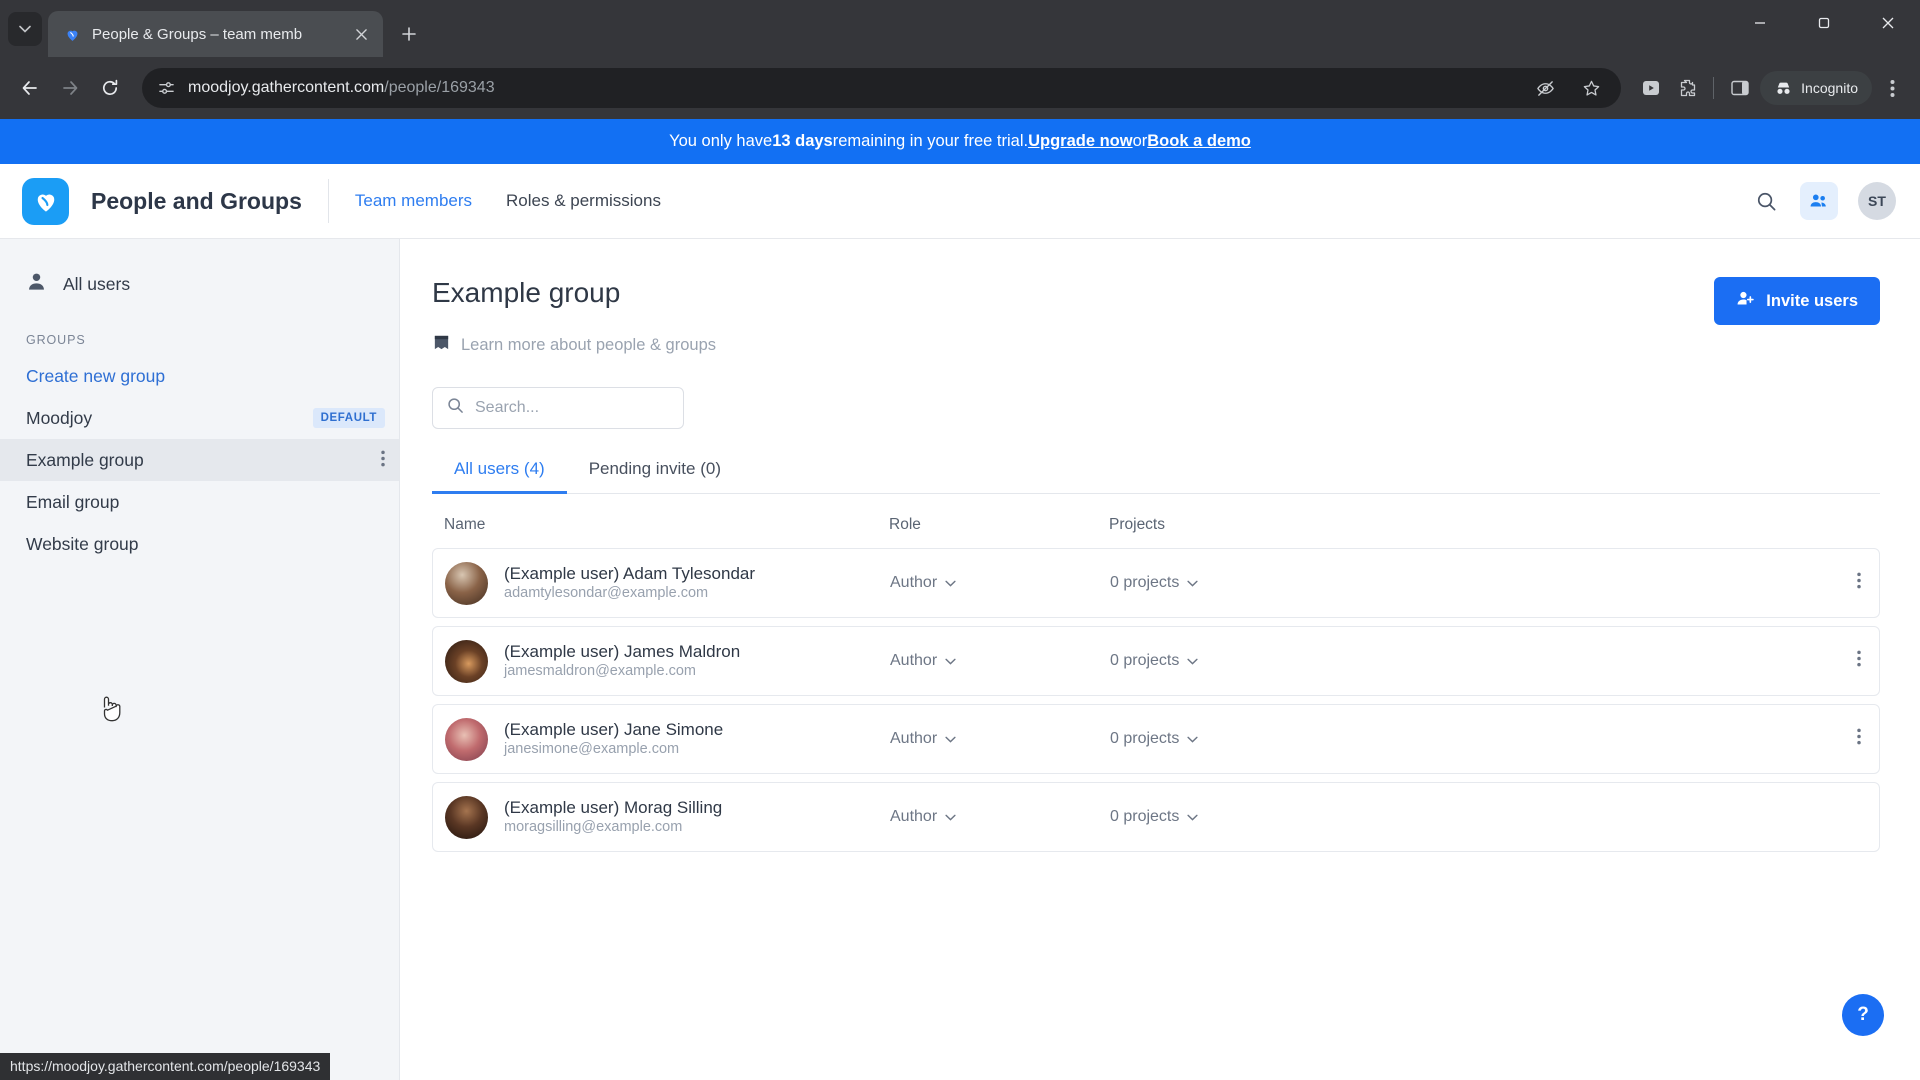 Image resolution: width=1920 pixels, height=1080 pixels. What do you see at coordinates (499, 476) in the screenshot?
I see `tab-all-users: All users (4)` at bounding box center [499, 476].